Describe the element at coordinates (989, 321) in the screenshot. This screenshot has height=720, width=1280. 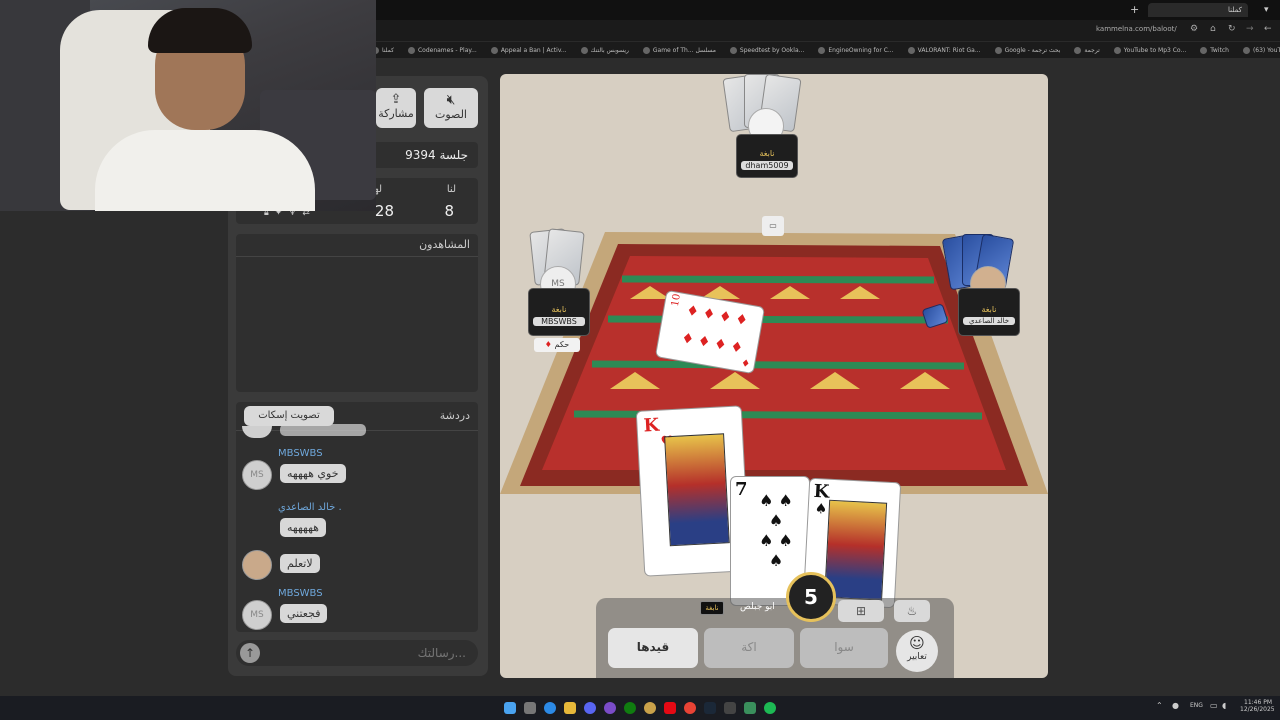
I see `player-name: خالد الصاعدي` at that location.